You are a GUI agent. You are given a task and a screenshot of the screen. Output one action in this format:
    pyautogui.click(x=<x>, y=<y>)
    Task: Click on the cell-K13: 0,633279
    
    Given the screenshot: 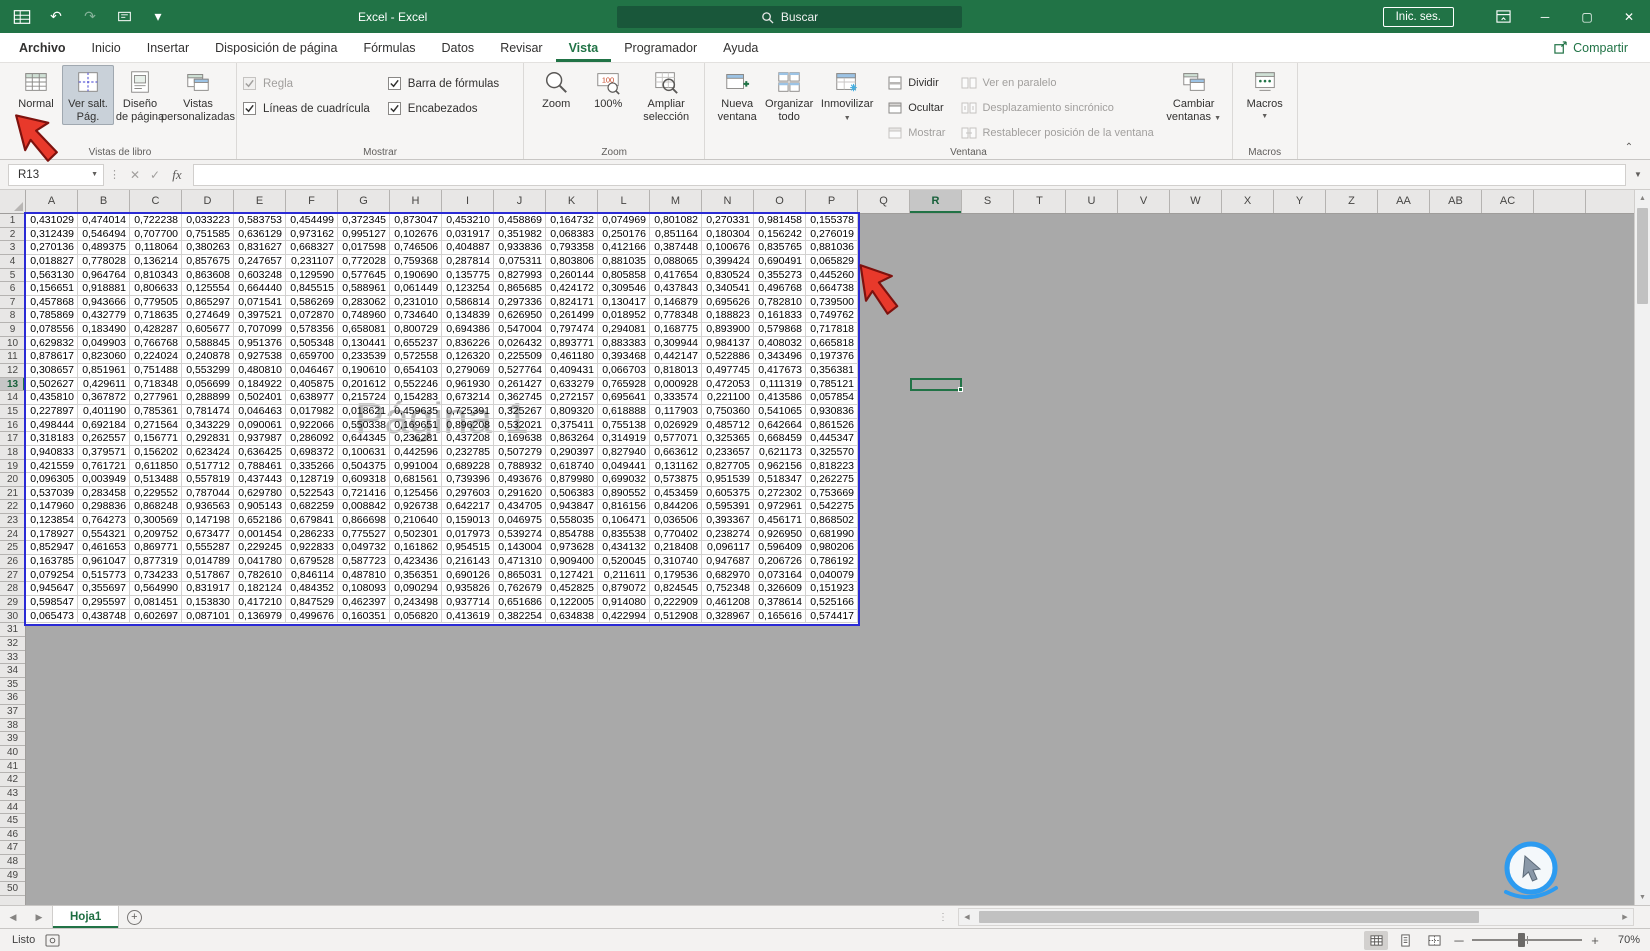 What is the action you would take?
    pyautogui.click(x=572, y=384)
    